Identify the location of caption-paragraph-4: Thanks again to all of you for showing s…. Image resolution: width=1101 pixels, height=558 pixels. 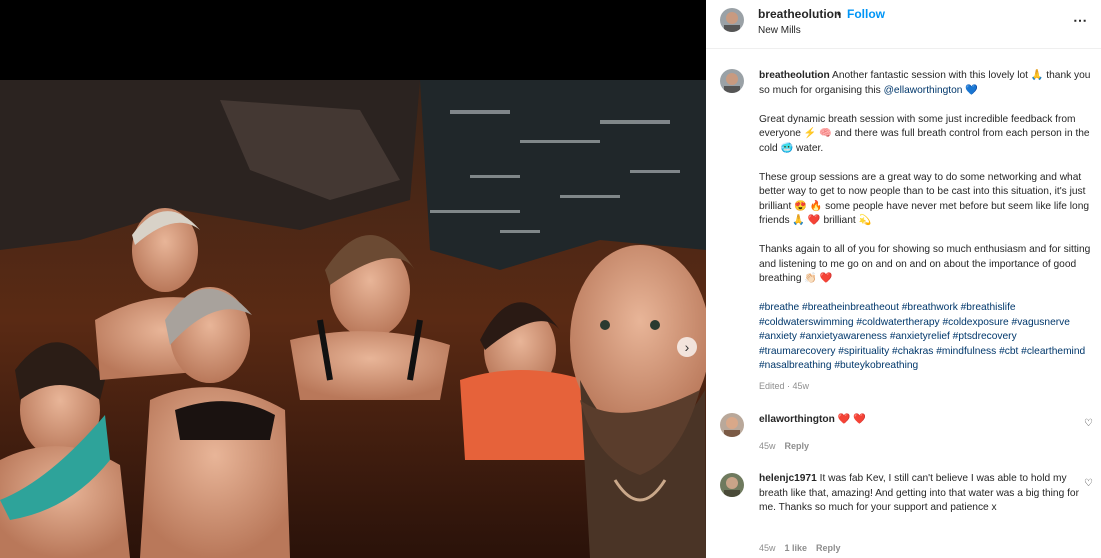
(925, 264).